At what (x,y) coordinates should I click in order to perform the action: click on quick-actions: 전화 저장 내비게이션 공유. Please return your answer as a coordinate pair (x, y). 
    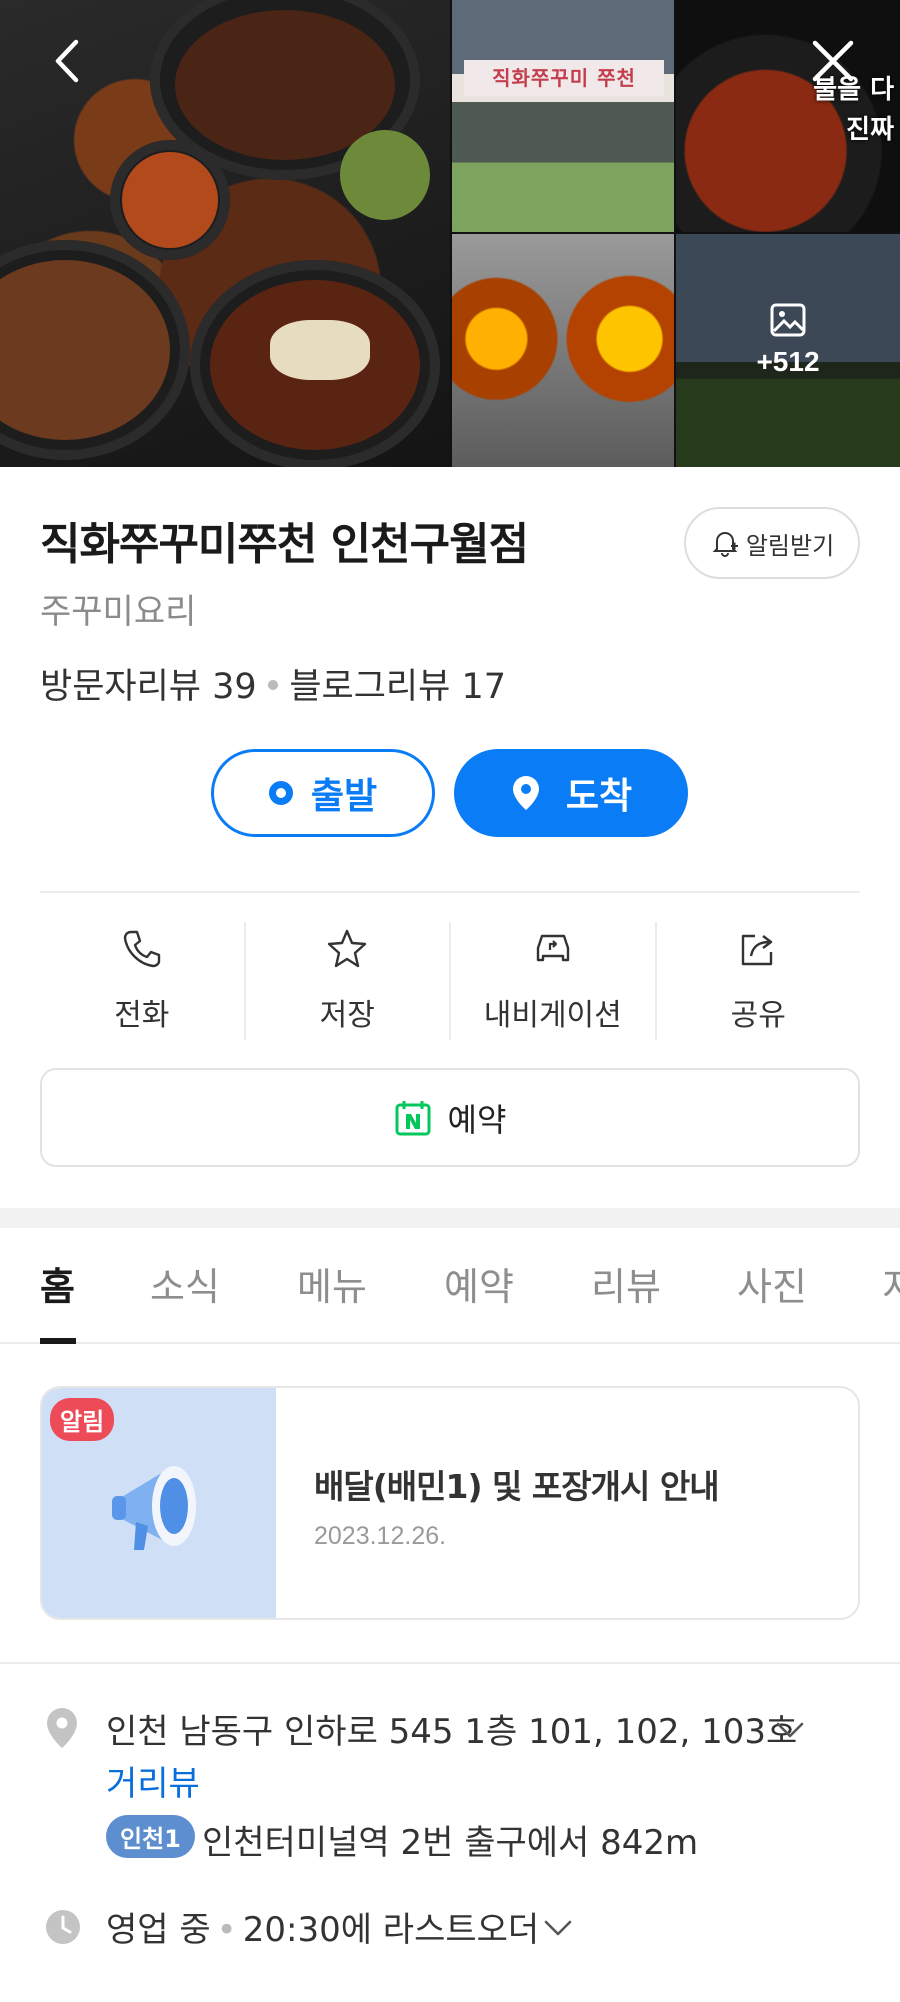
    Looking at the image, I should click on (450, 981).